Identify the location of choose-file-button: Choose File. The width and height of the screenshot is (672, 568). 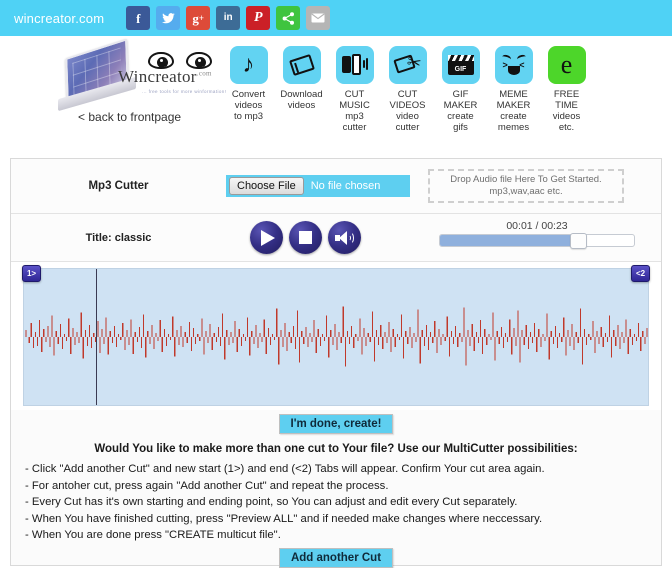
(266, 186).